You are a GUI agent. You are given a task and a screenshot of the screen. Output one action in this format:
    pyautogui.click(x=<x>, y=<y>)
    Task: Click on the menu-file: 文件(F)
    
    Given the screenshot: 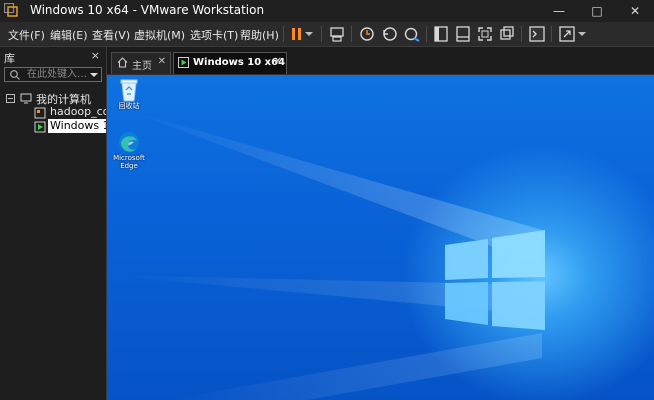 What is the action you would take?
    pyautogui.click(x=26, y=35)
    